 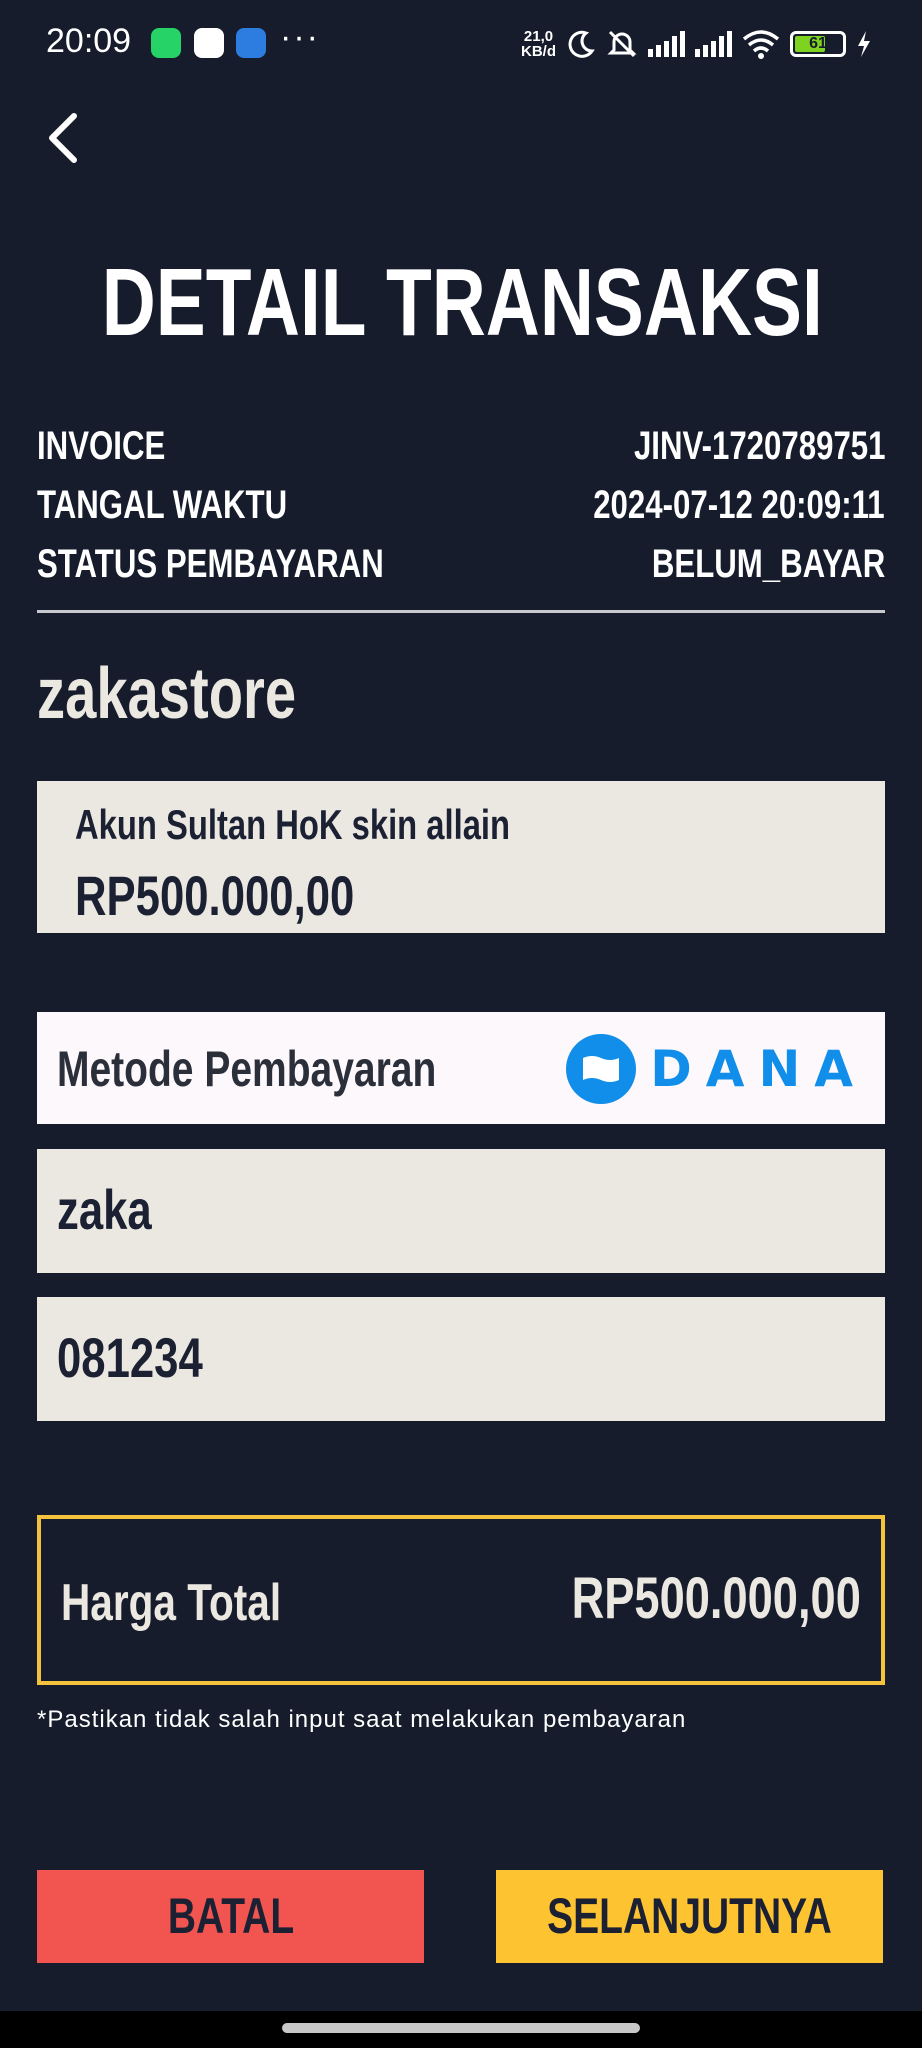 I want to click on net-speed: 21,0 KB/d, so click(x=538, y=44).